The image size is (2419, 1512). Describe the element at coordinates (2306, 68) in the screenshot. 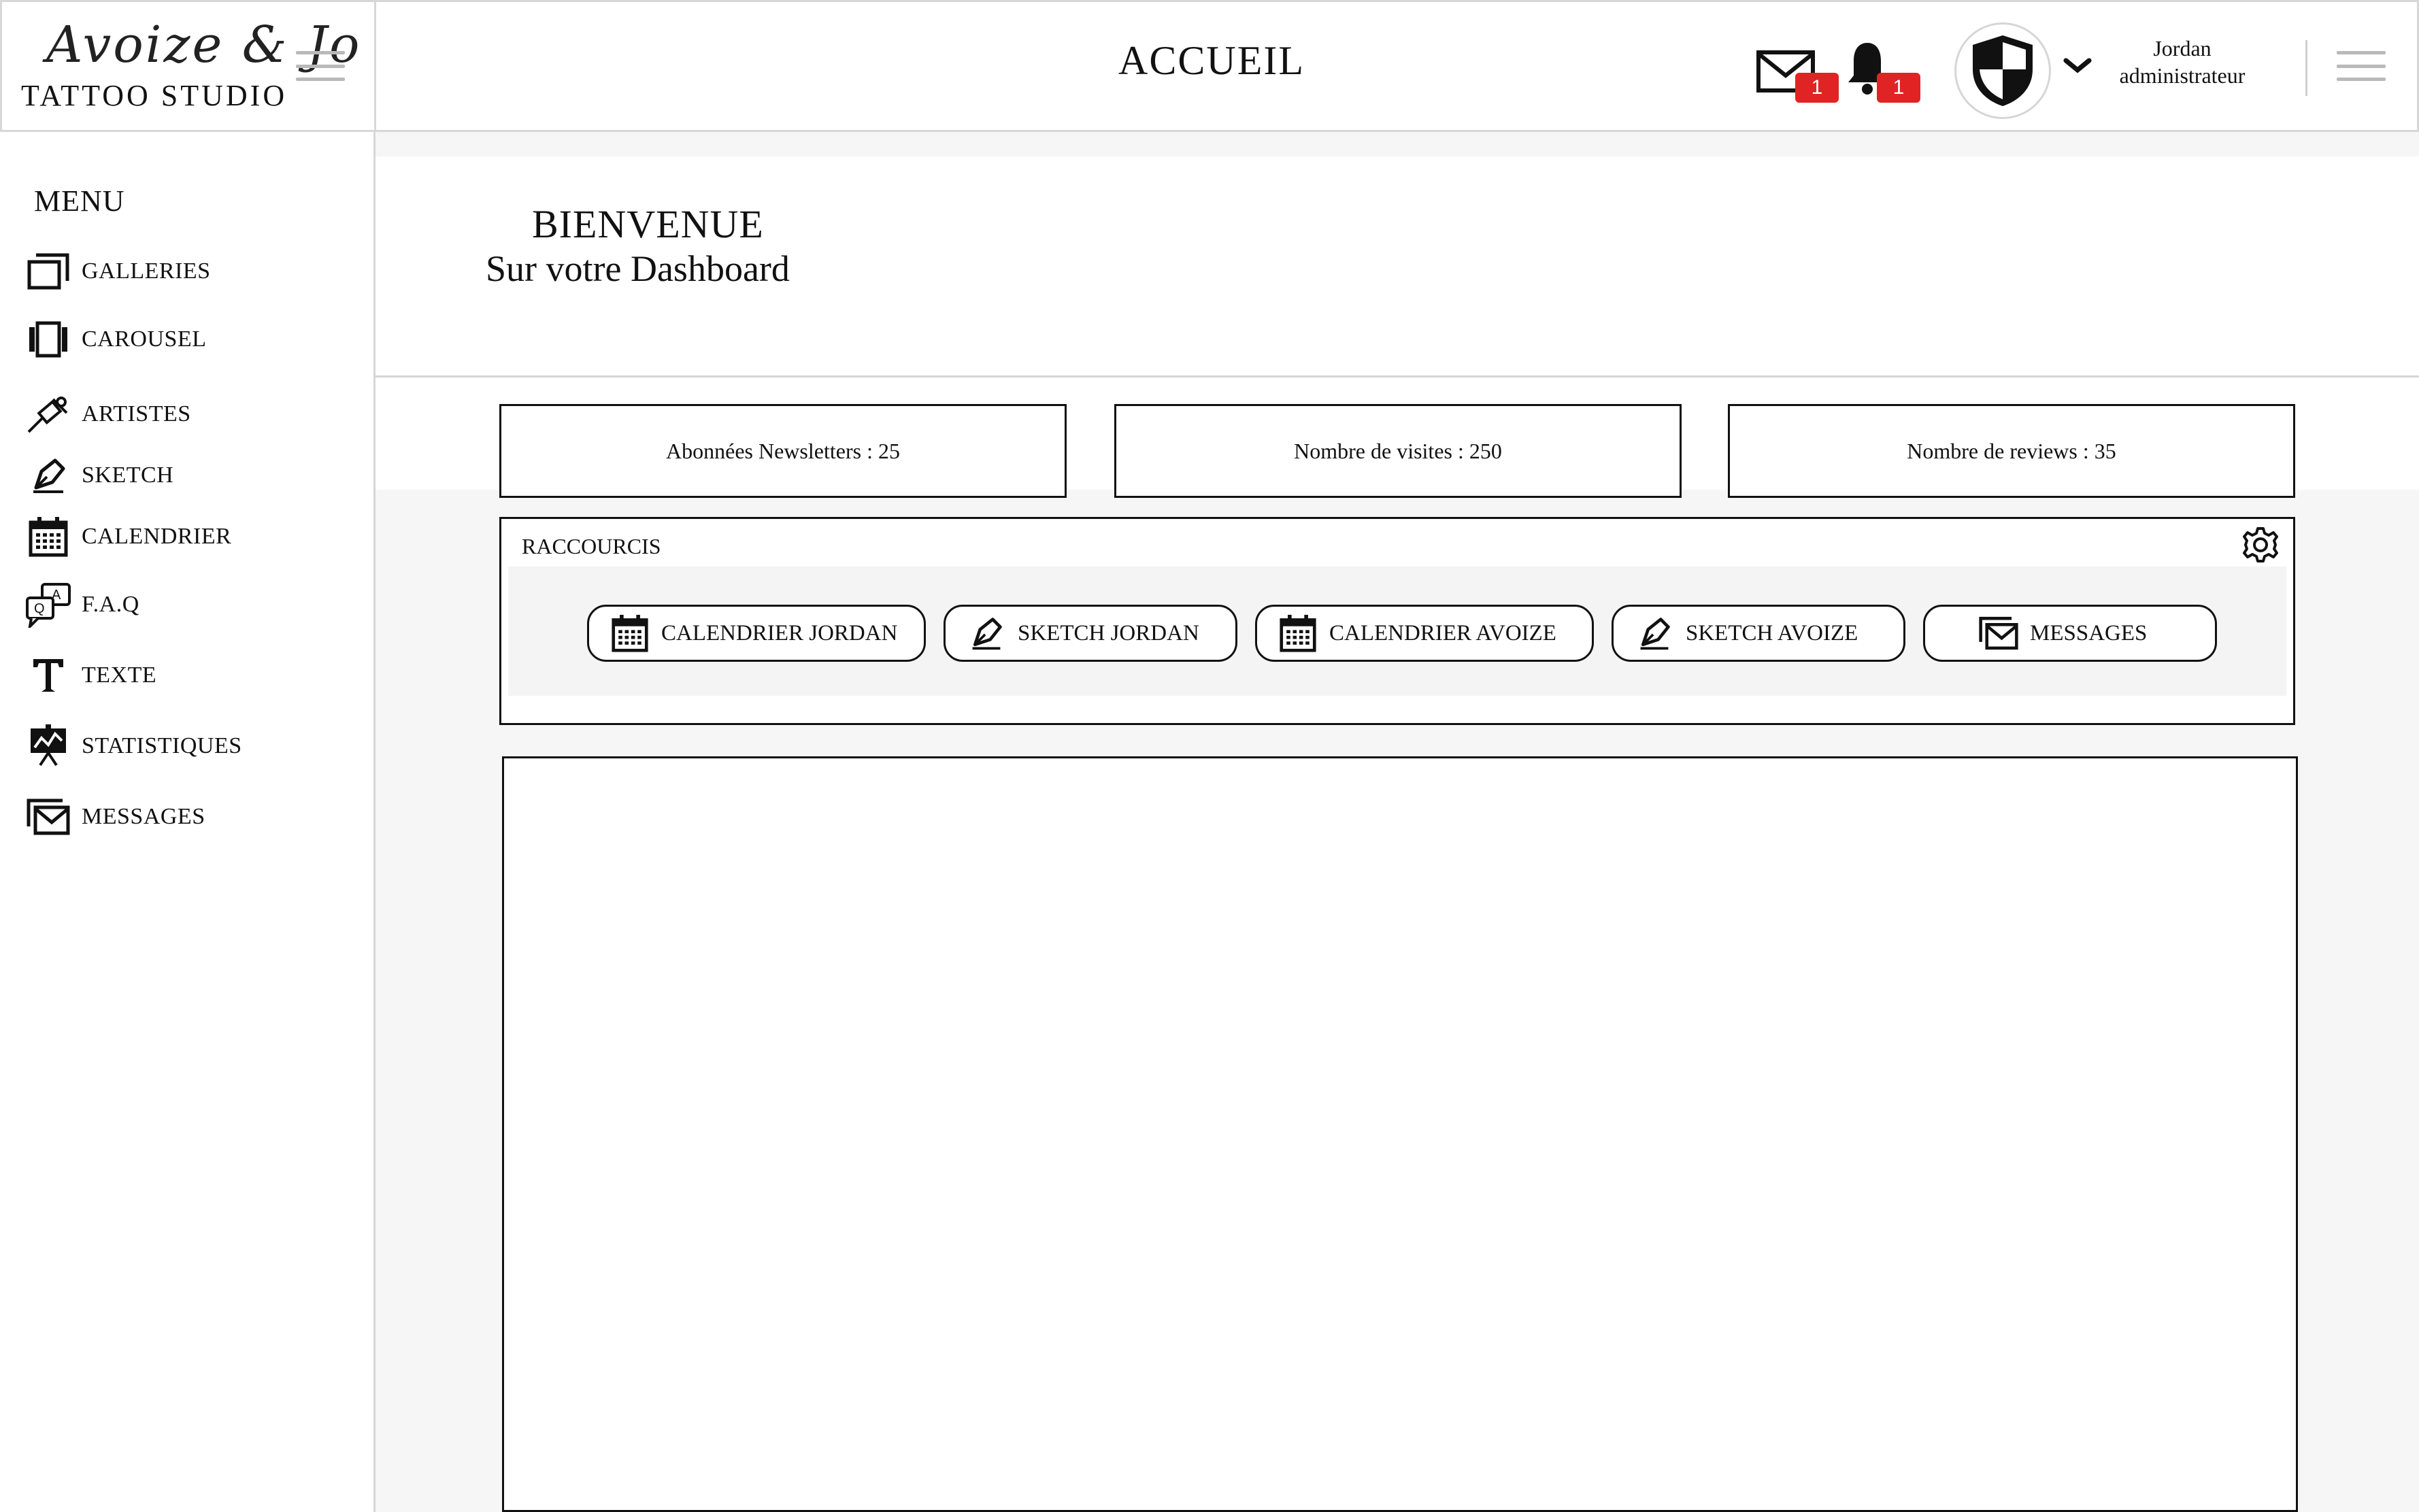

I see `header-divider` at that location.